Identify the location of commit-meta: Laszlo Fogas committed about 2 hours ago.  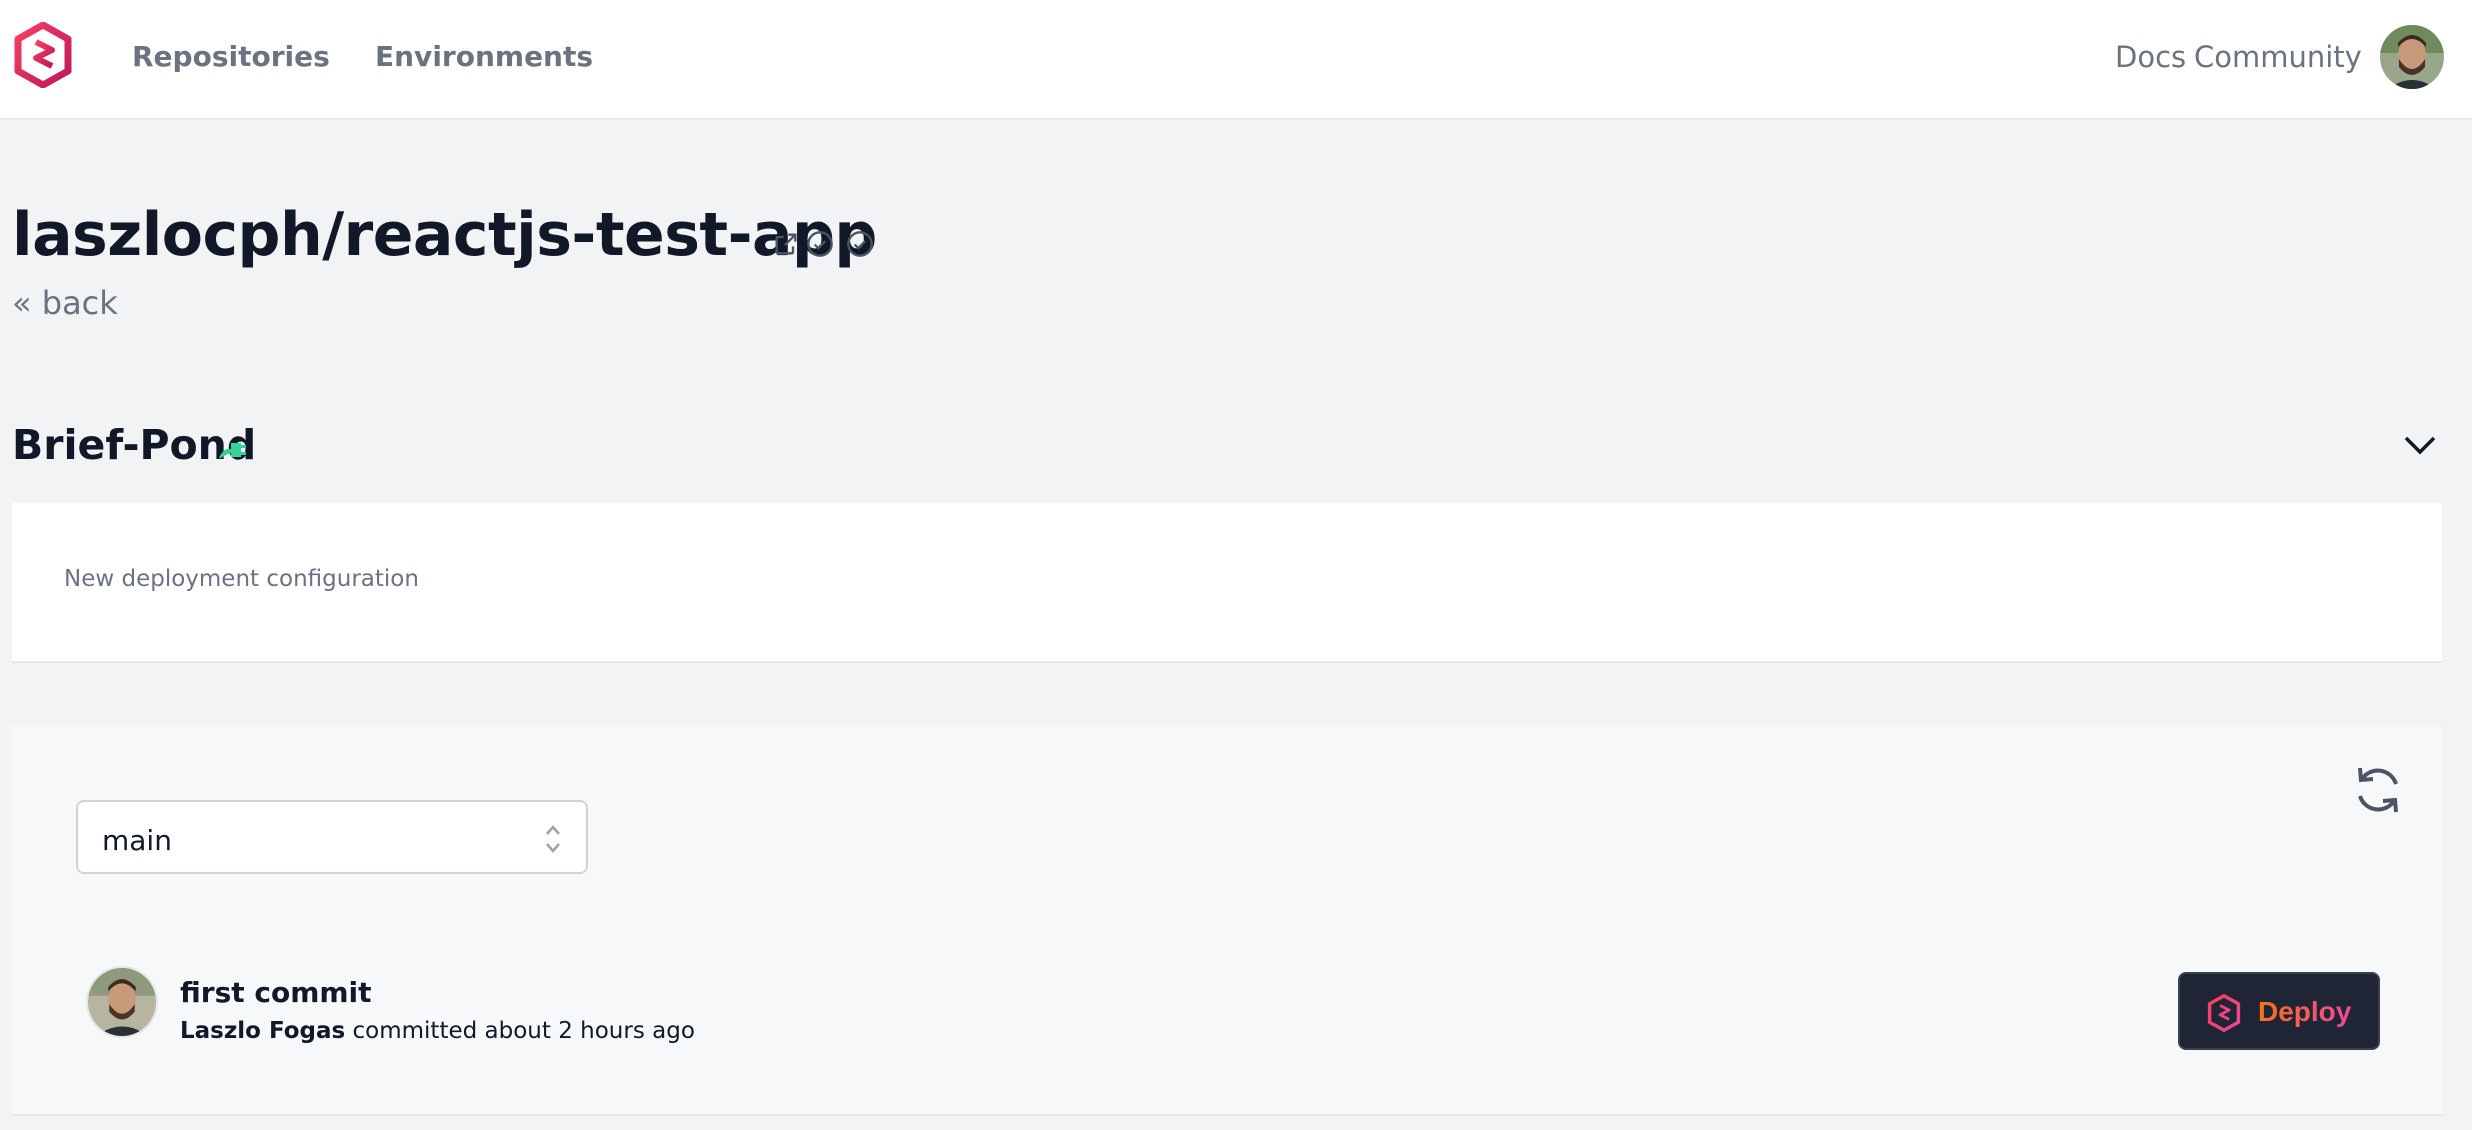
(437, 1031).